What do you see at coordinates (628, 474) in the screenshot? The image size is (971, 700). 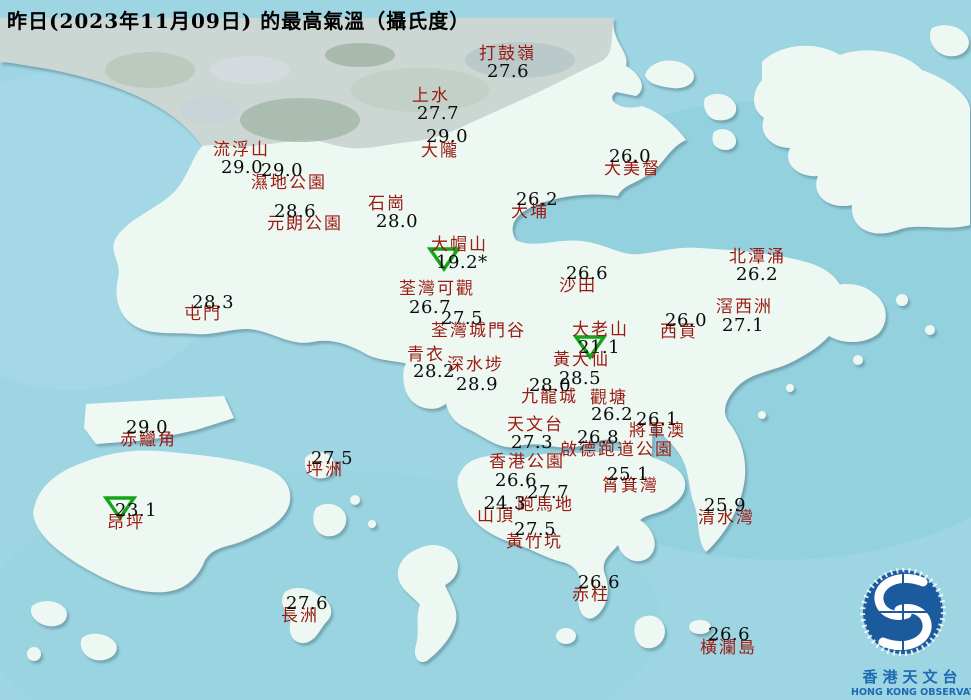 I see `station-value: 25.1` at bounding box center [628, 474].